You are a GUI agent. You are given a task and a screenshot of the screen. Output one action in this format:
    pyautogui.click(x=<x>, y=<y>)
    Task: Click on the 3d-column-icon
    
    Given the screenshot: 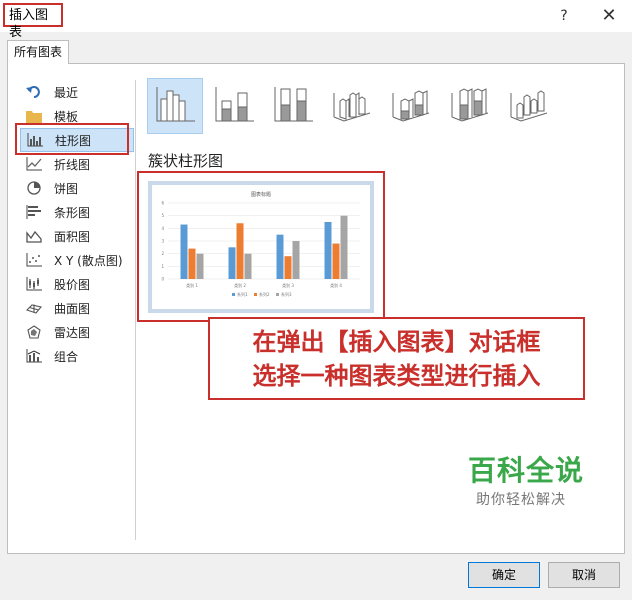 What is the action you would take?
    pyautogui.click(x=529, y=106)
    